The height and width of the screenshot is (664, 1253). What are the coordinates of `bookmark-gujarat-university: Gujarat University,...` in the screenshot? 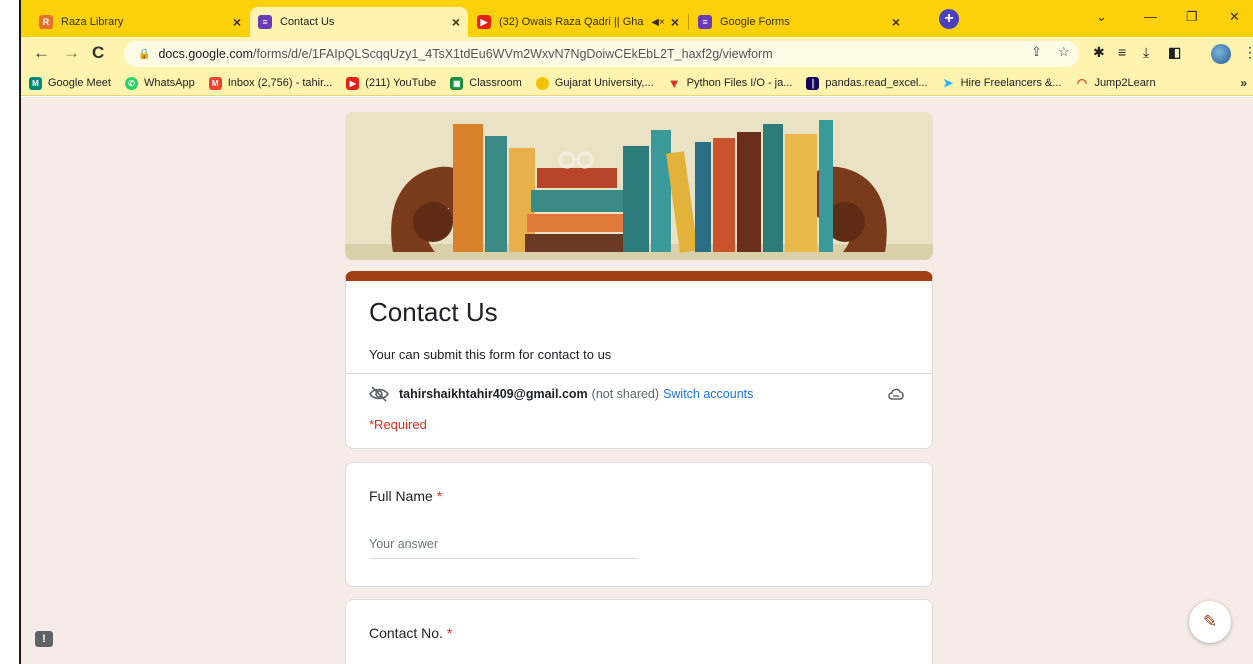 It's located at (594, 83).